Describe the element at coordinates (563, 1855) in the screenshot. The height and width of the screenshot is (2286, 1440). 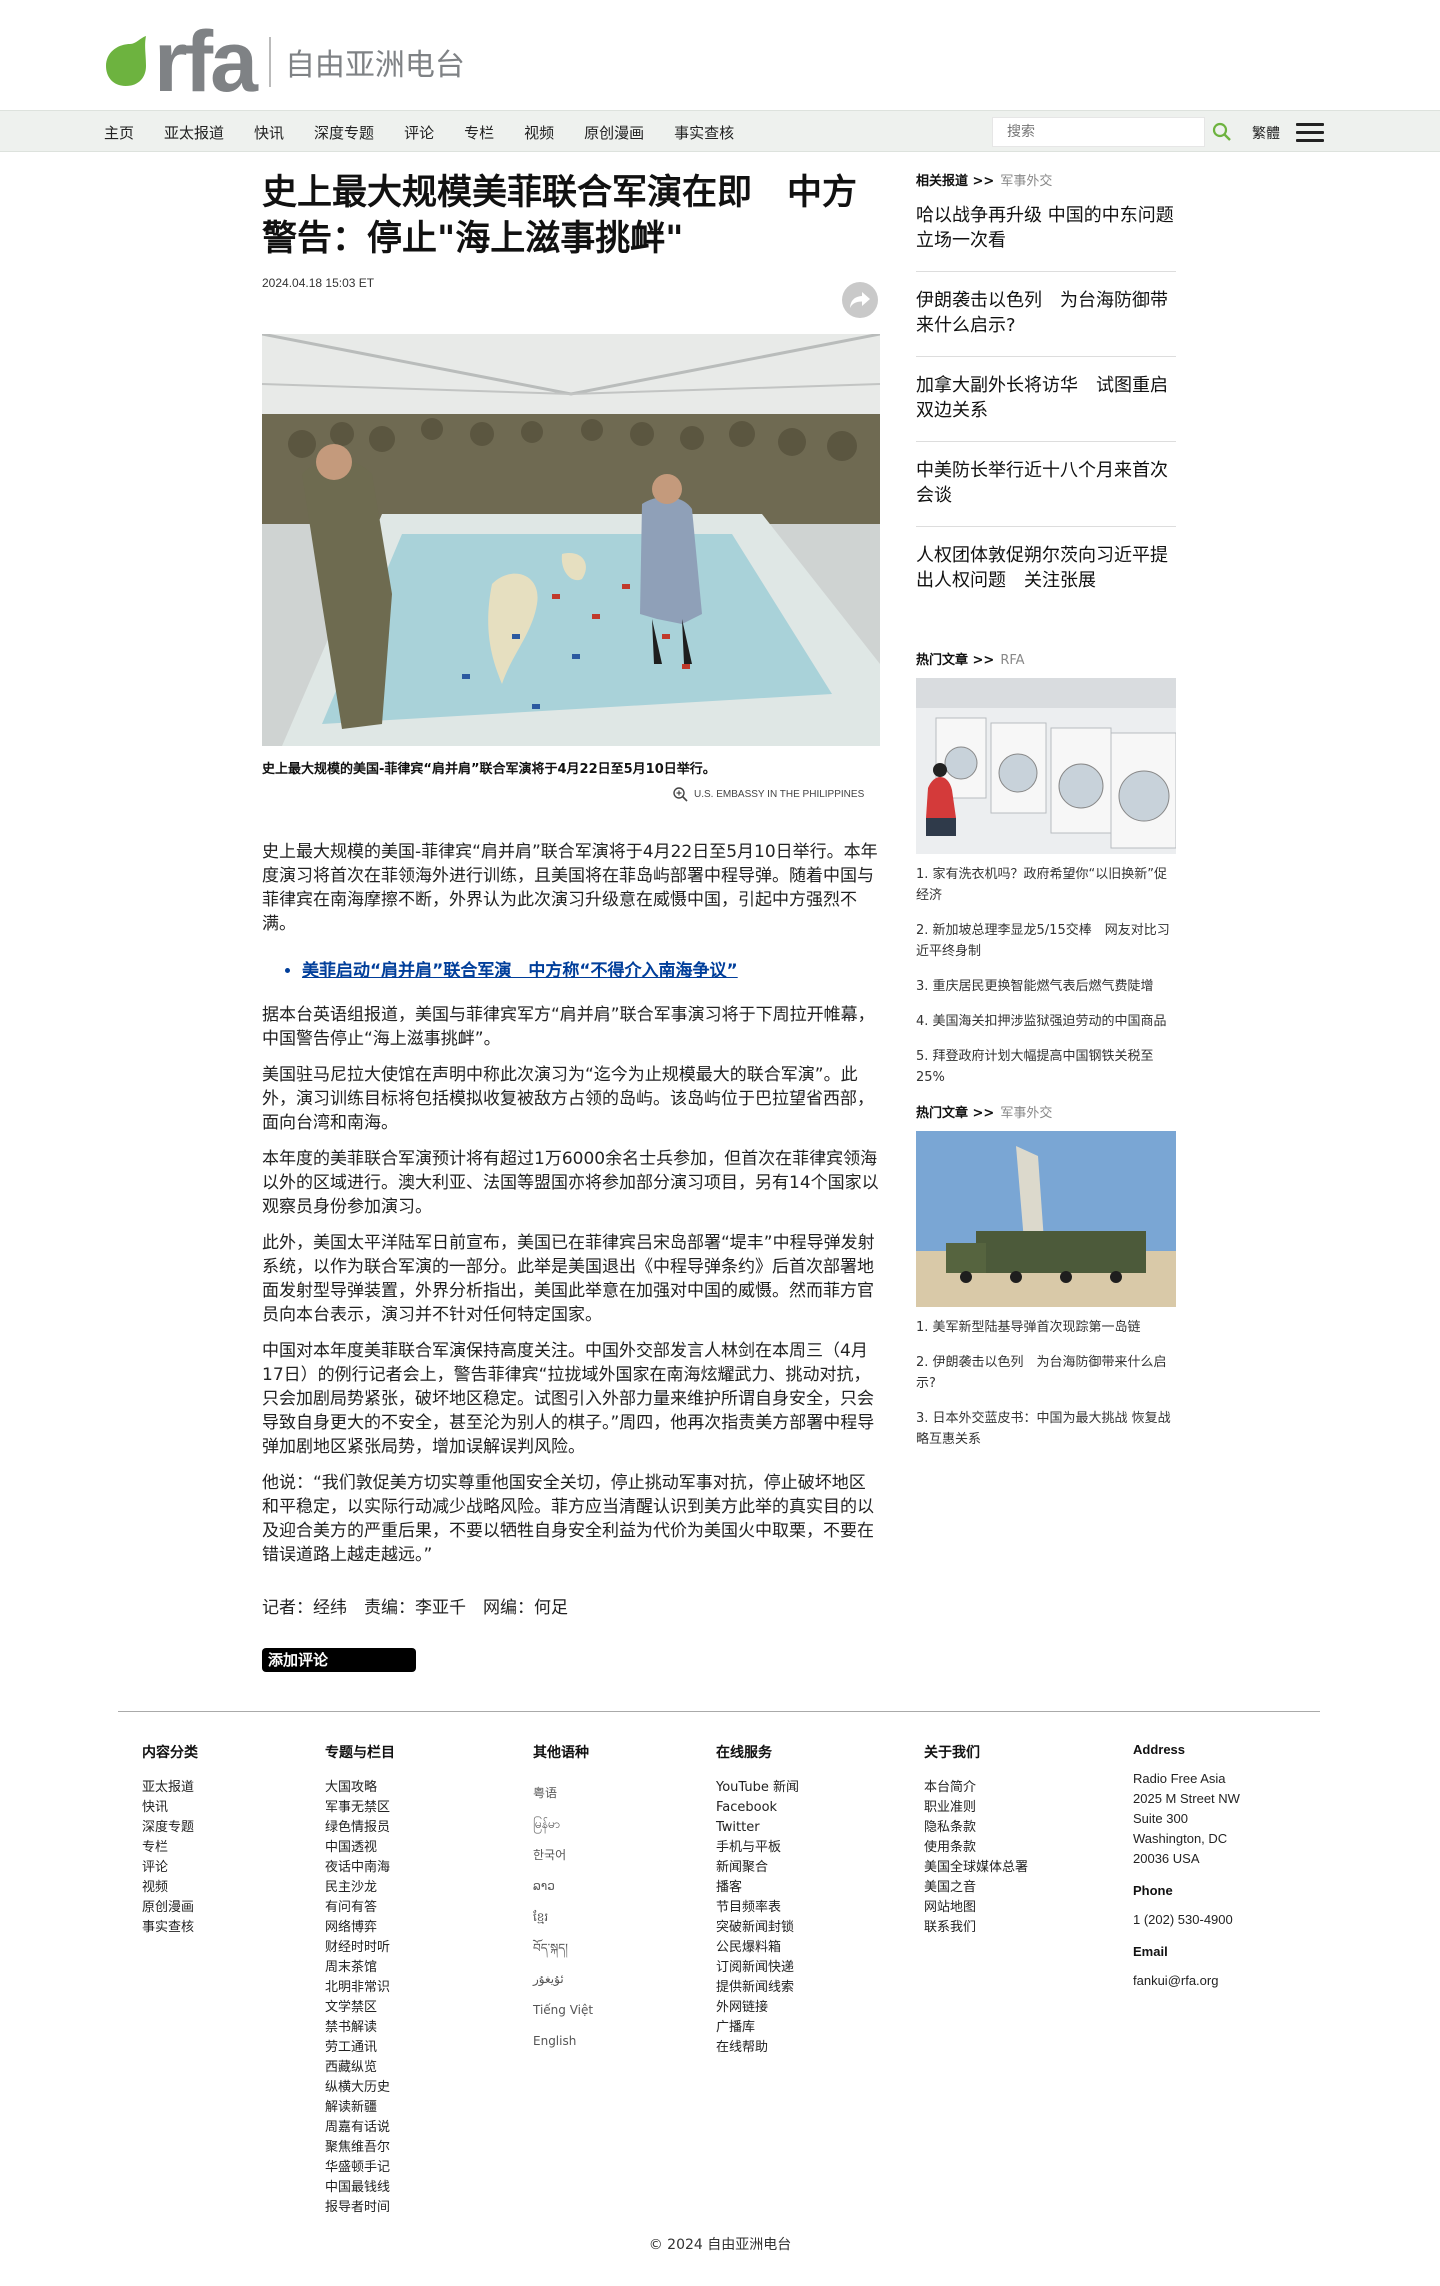
I see `footer-language-link: 한국어` at that location.